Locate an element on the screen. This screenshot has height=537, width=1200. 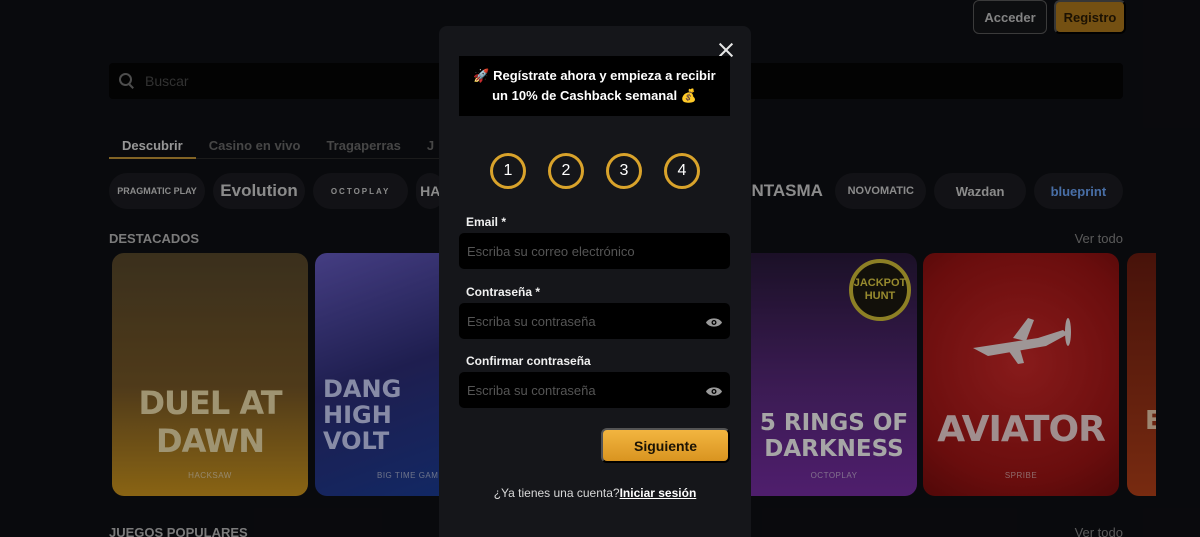
step-1: 1 is located at coordinates (508, 171).